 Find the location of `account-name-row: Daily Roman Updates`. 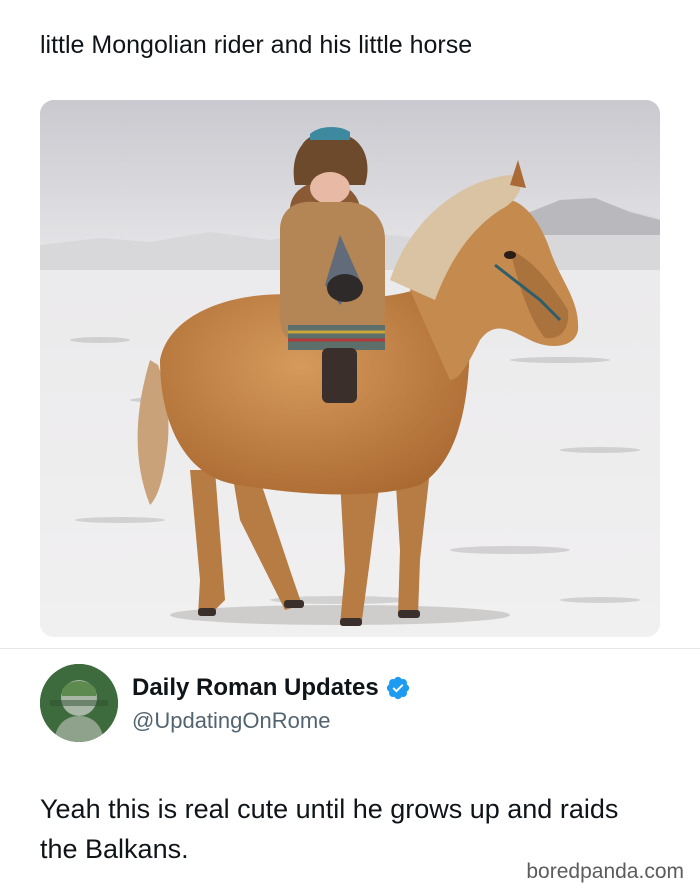

account-name-row: Daily Roman Updates is located at coordinates (271, 688).